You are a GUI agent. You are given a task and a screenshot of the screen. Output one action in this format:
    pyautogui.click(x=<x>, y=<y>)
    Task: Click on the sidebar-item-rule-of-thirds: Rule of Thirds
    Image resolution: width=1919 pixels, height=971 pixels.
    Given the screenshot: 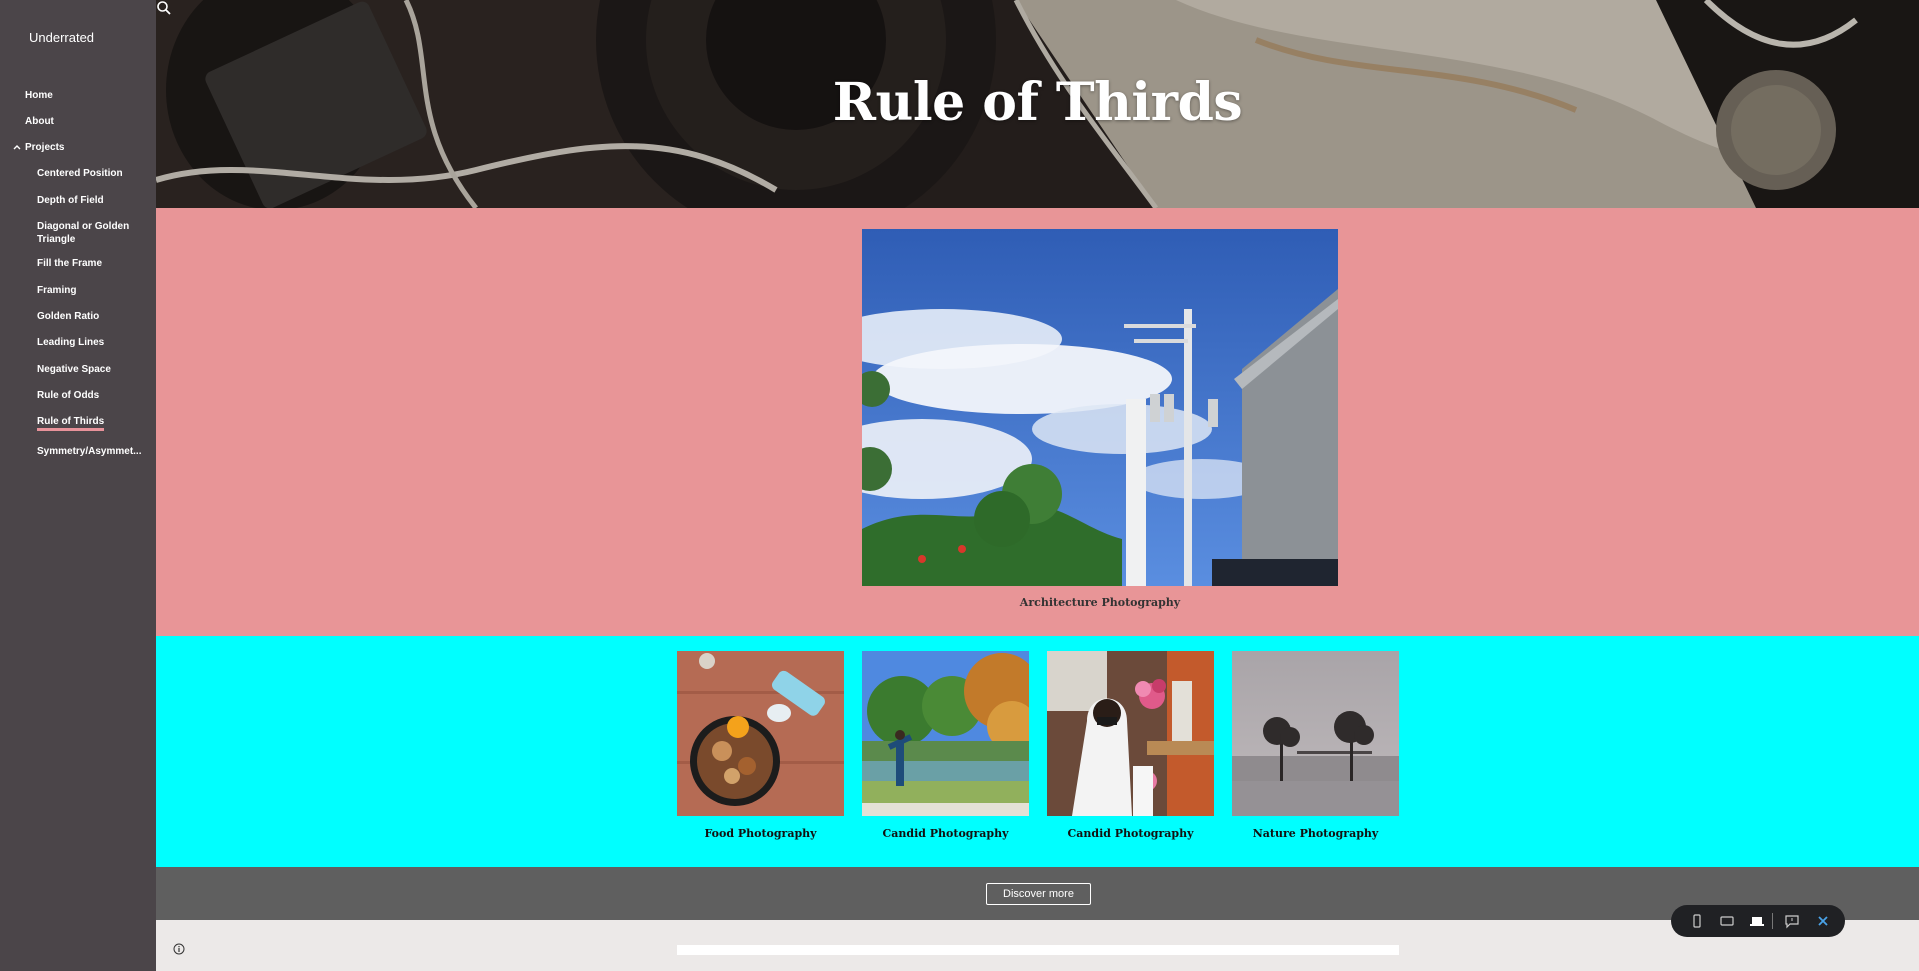 What is the action you would take?
    pyautogui.click(x=93, y=423)
    